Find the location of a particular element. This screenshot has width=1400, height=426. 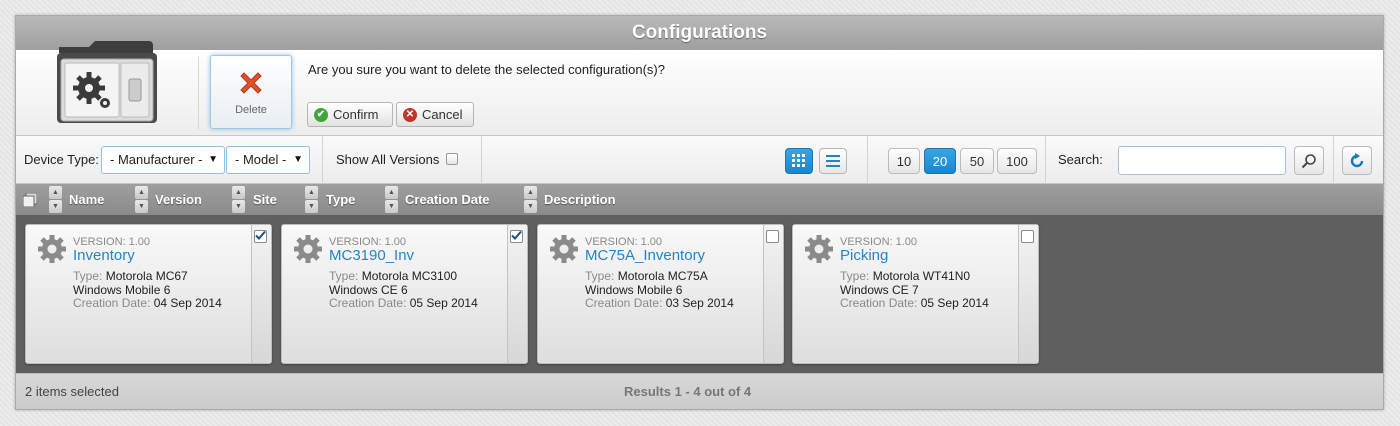

selection-count: 2 items selected is located at coordinates (72, 391).